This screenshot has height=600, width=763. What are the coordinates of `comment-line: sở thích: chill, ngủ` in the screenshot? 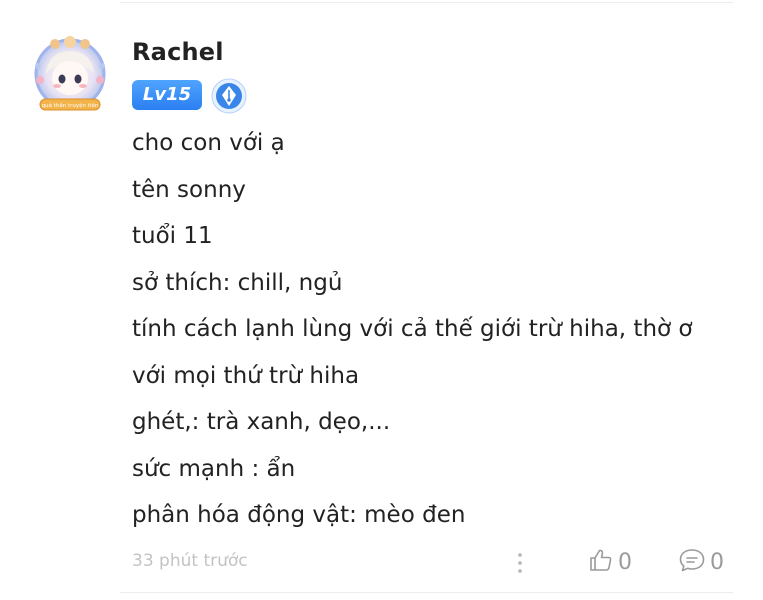 It's located at (237, 282).